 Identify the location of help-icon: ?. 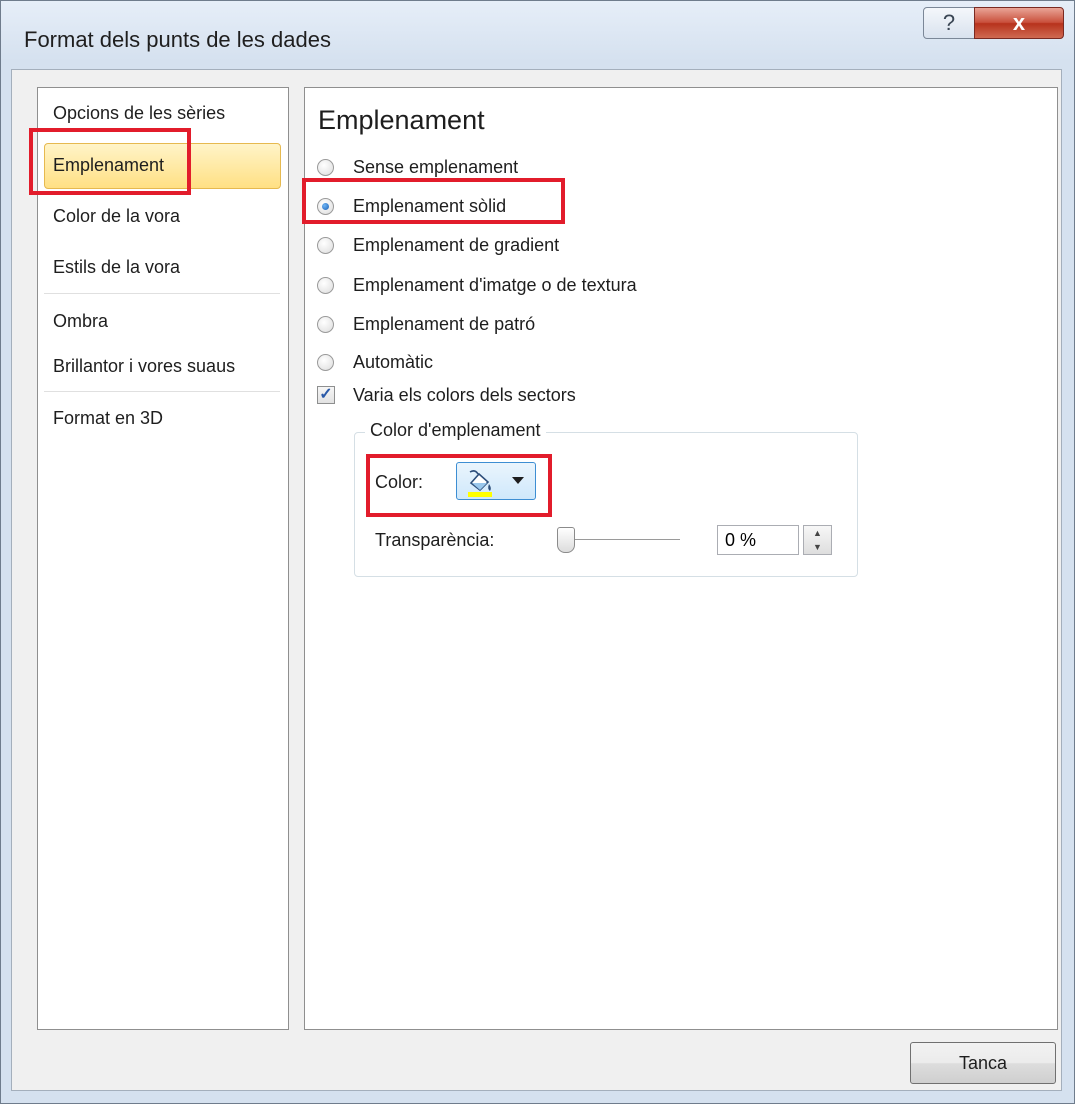
(949, 22).